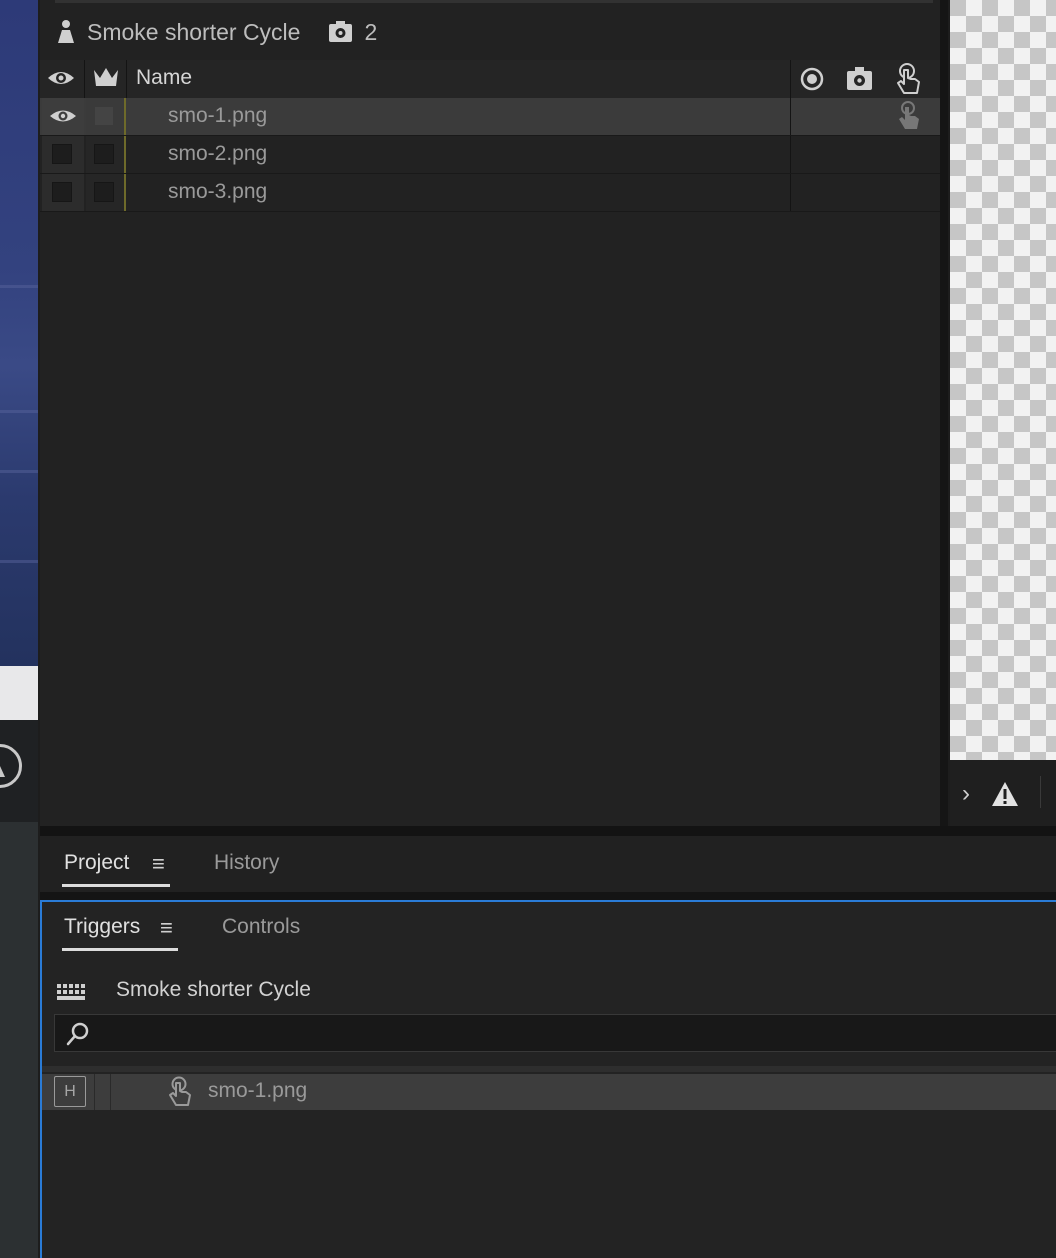 The height and width of the screenshot is (1258, 1056). I want to click on layer-row: smo-3.png, so click(493, 193).